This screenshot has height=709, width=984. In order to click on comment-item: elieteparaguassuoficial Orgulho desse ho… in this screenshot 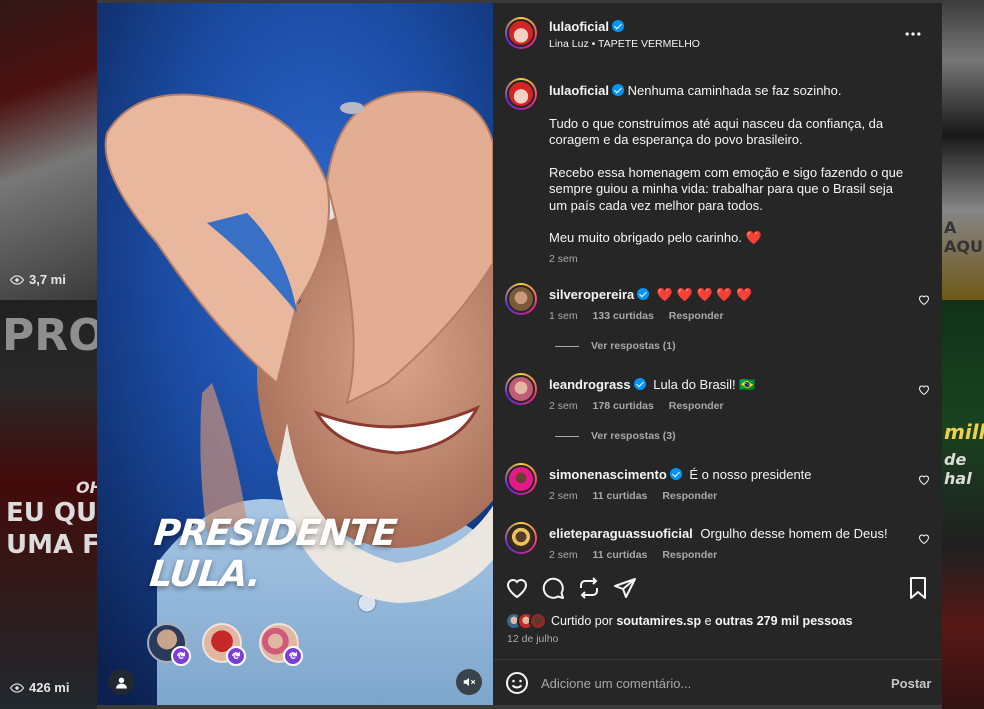, I will do `click(717, 547)`.